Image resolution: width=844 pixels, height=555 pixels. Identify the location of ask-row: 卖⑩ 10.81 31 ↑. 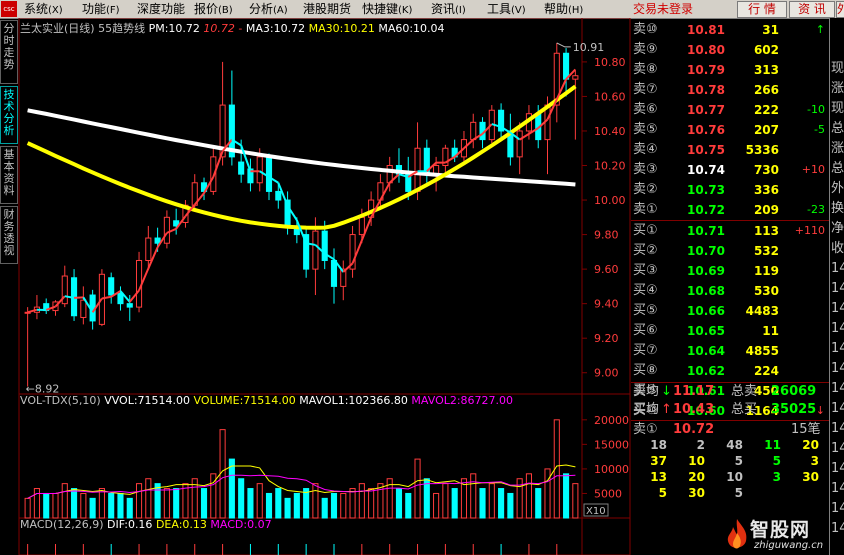
(730, 30).